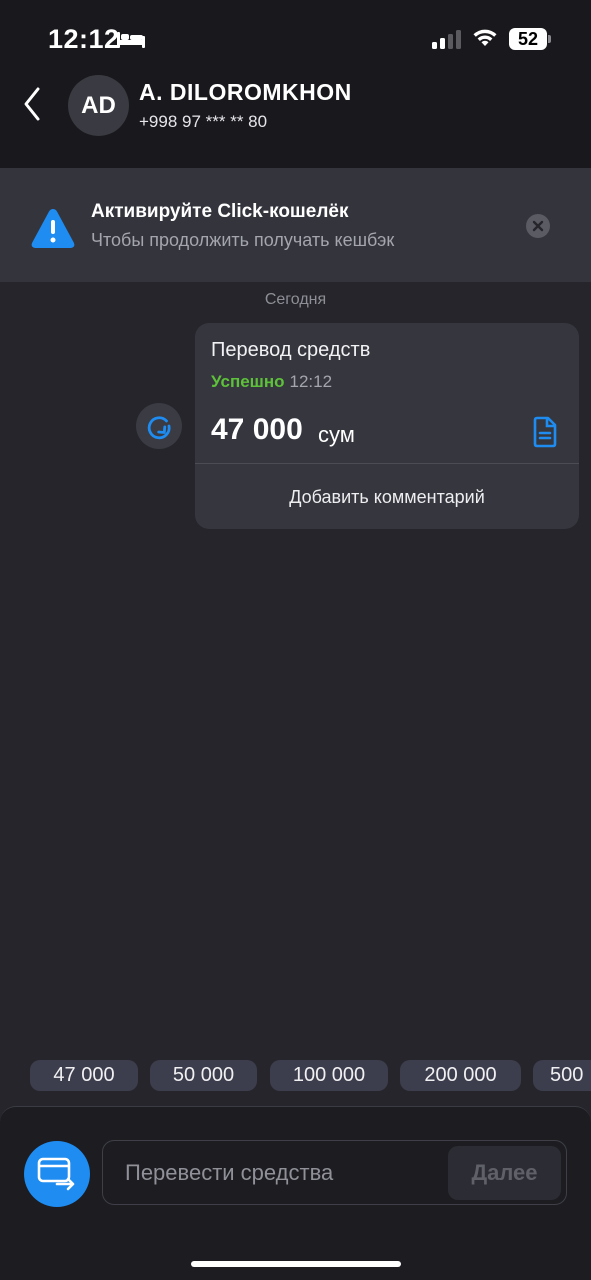  Describe the element at coordinates (549, 39) in the screenshot. I see `battery-tip` at that location.